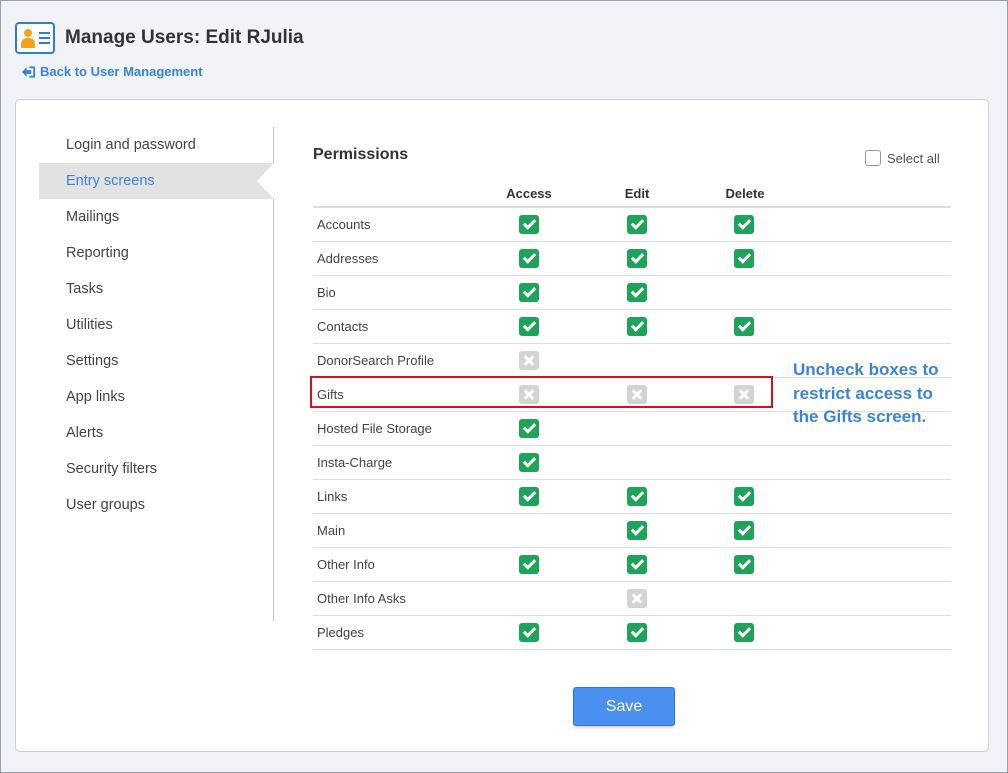  What do you see at coordinates (340, 632) in the screenshot?
I see `row-label: Pledges` at bounding box center [340, 632].